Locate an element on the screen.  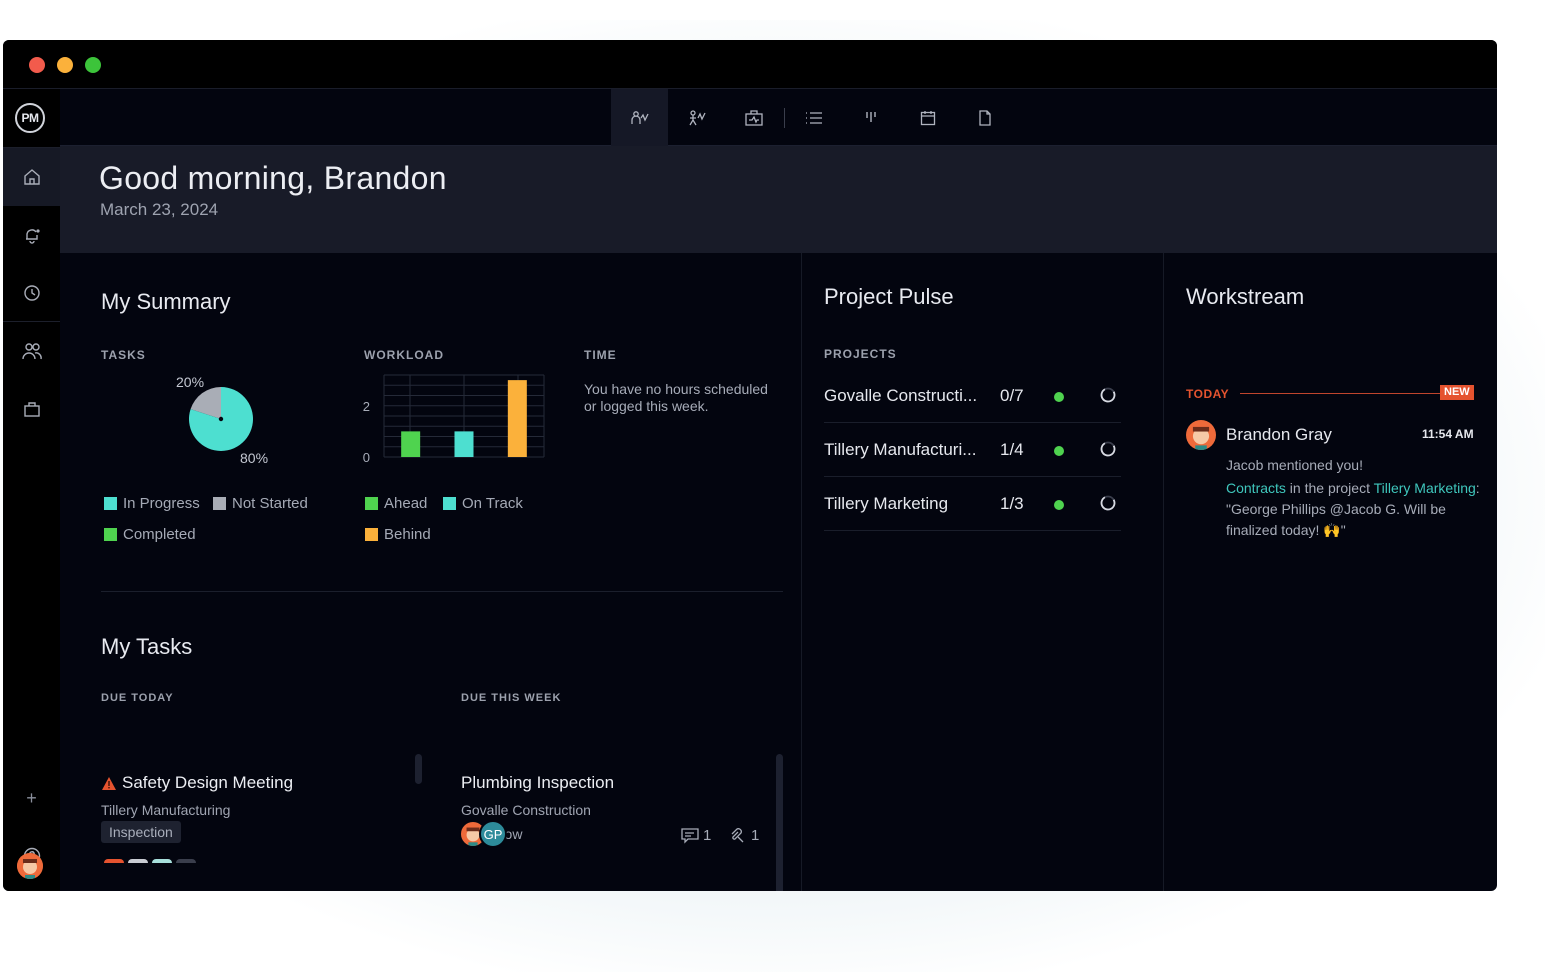
plus-icon: + is located at coordinates (31, 797).